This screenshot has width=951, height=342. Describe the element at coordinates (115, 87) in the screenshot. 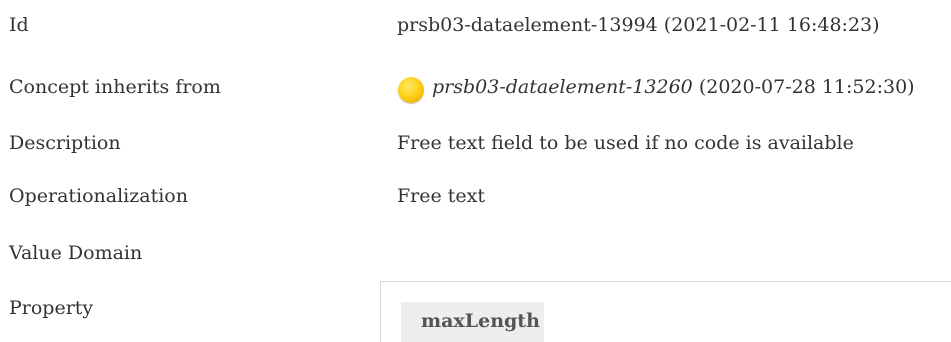

I see `inherits-label: Concept inherits from` at that location.